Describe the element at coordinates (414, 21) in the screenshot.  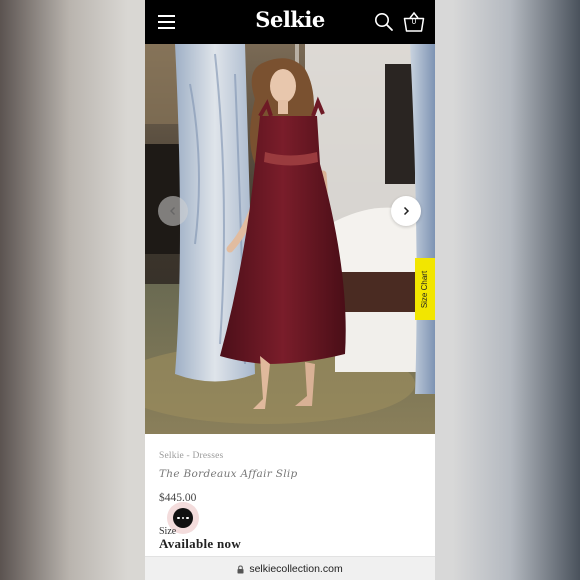
I see `cart-count-badge: 0` at that location.